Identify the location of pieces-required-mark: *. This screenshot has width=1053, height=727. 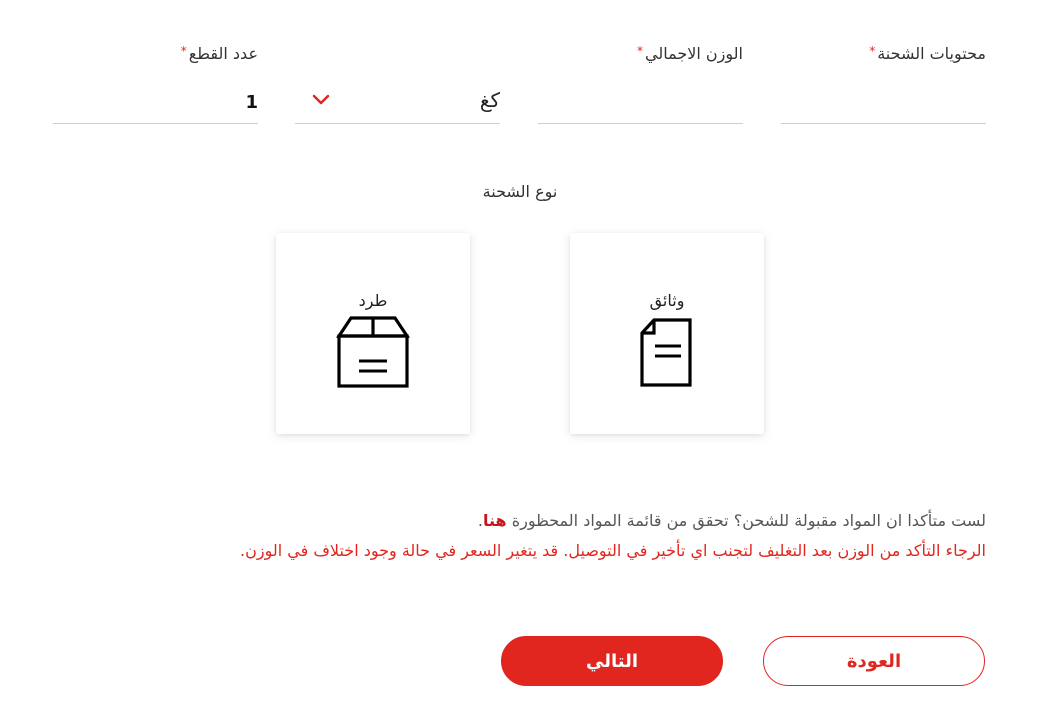
(183, 51).